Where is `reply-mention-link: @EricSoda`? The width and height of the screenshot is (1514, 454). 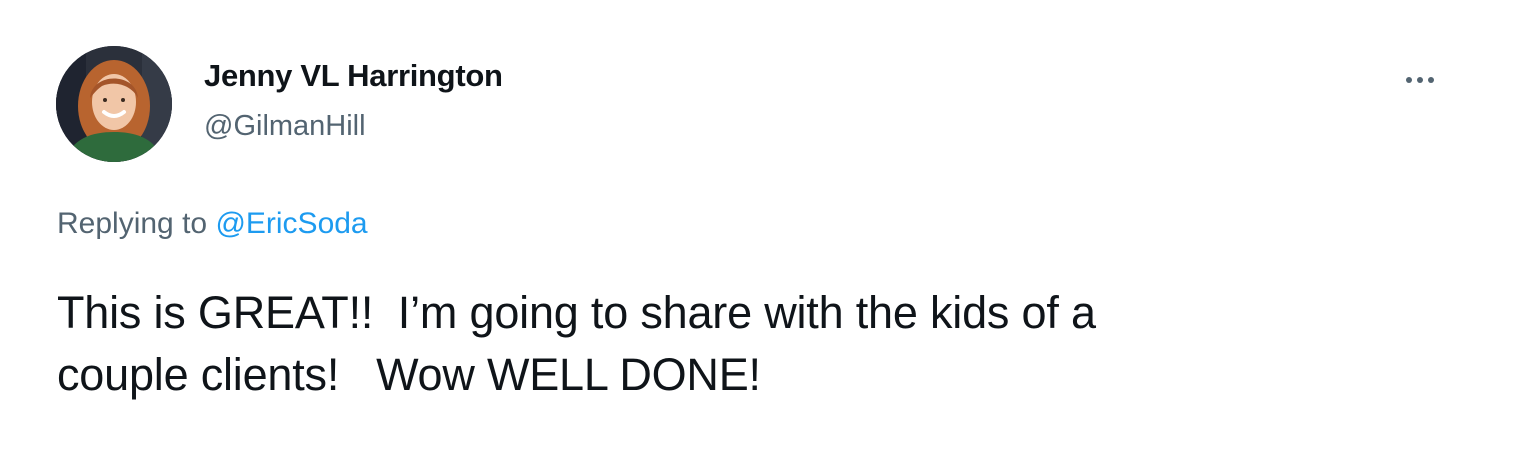
reply-mention-link: @EricSoda is located at coordinates (291, 223).